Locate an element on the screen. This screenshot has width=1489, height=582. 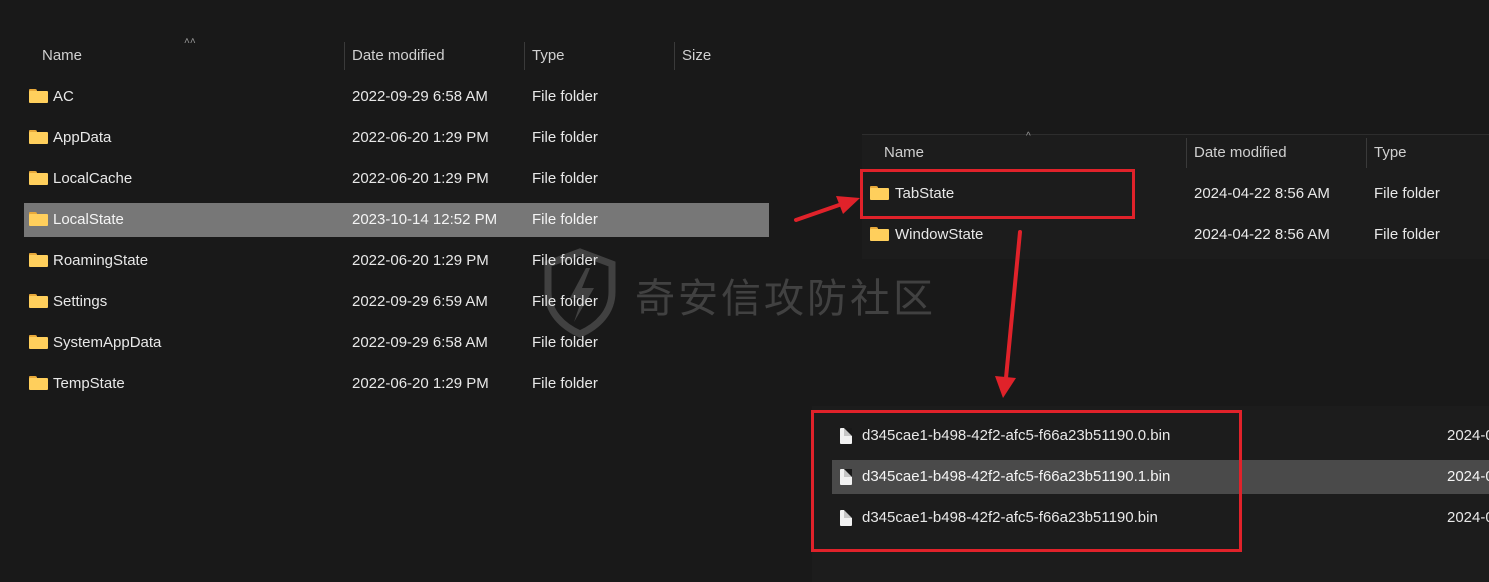
arrow-to-bin-files is located at coordinates (1013, 305).